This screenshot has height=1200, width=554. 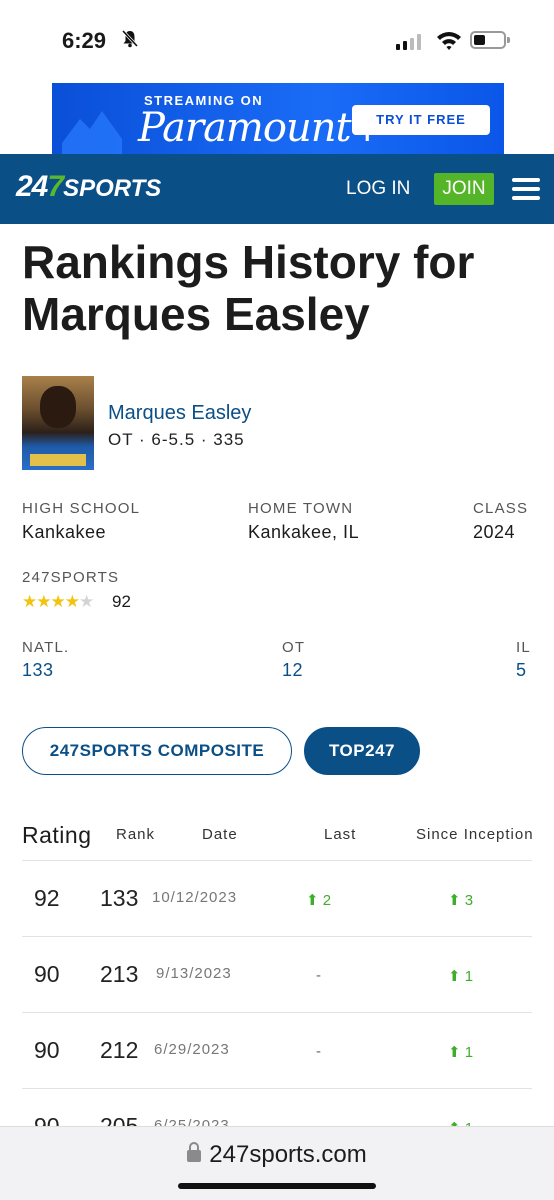 What do you see at coordinates (194, 1152) in the screenshot?
I see `lock-icon` at bounding box center [194, 1152].